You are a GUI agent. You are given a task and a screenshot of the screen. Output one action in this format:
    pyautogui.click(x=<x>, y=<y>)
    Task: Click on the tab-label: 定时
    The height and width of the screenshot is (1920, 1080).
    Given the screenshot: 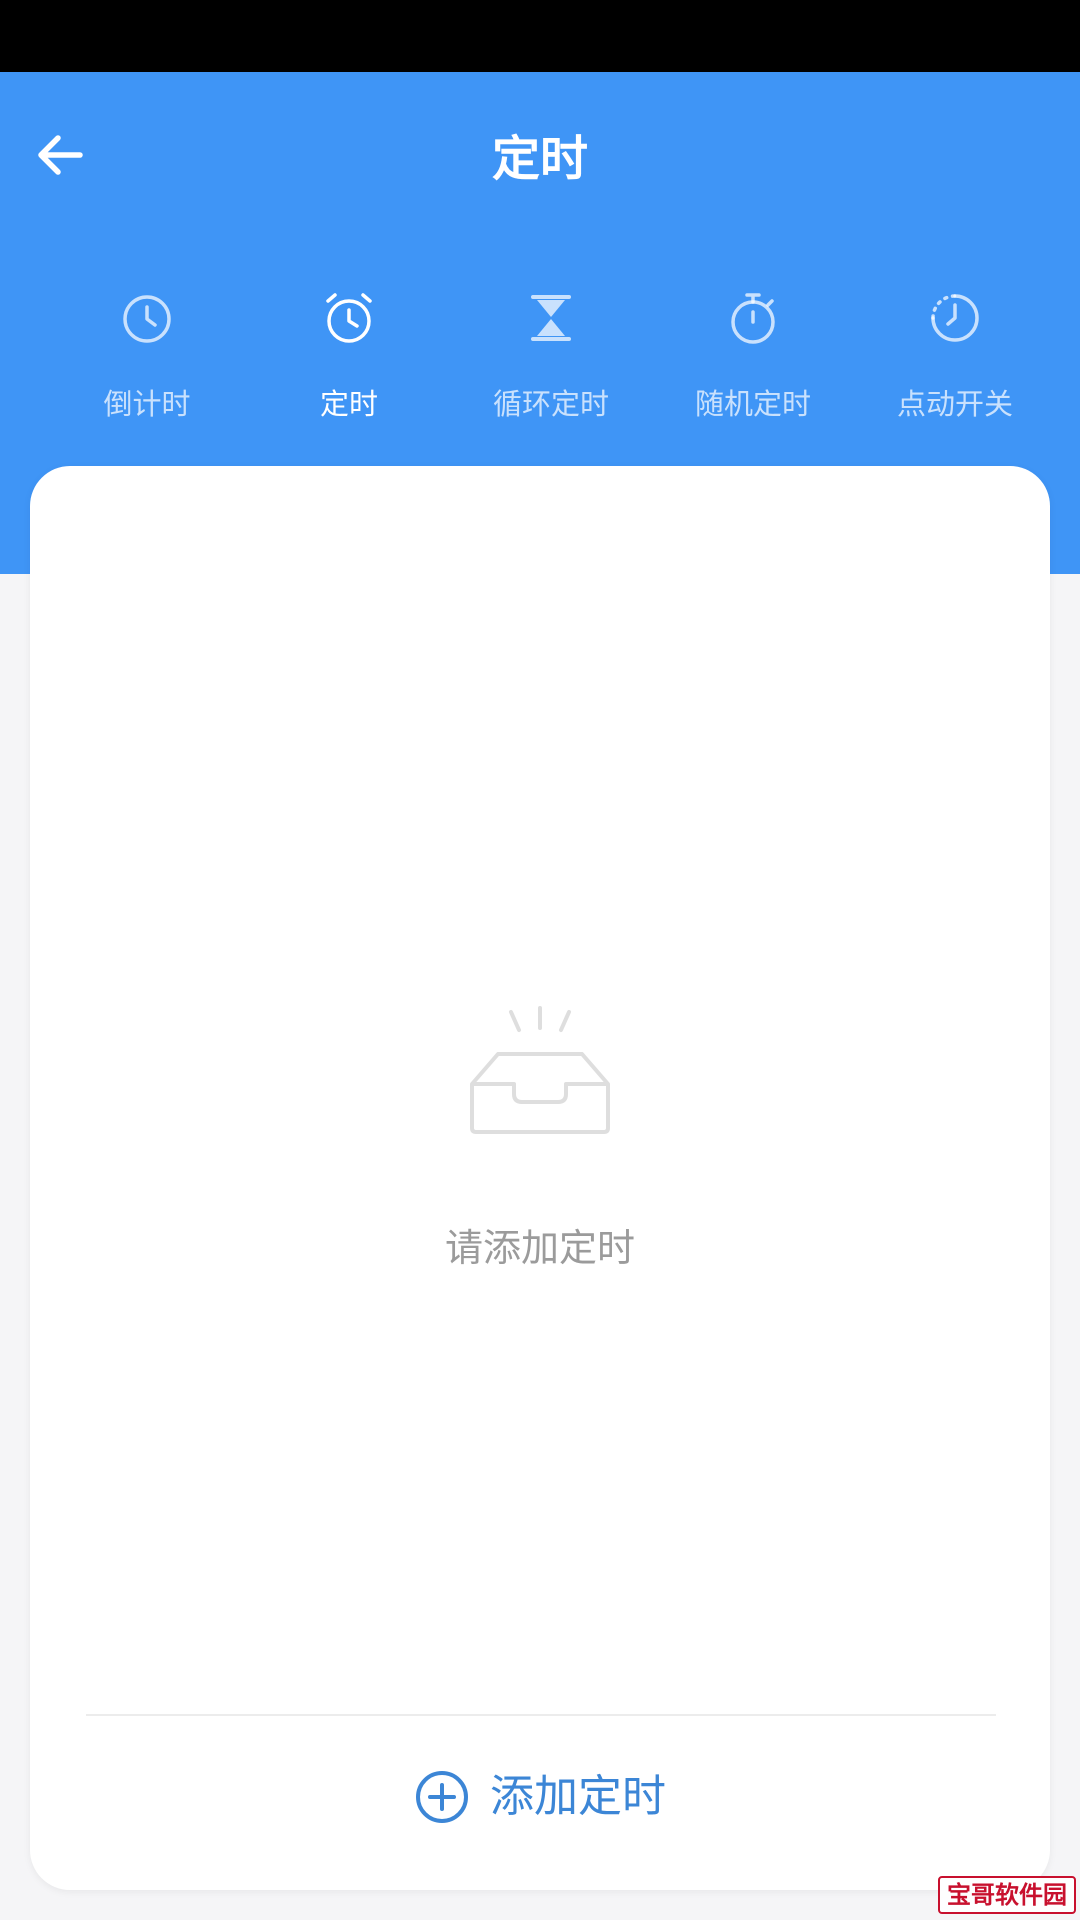 What is the action you would take?
    pyautogui.click(x=348, y=404)
    